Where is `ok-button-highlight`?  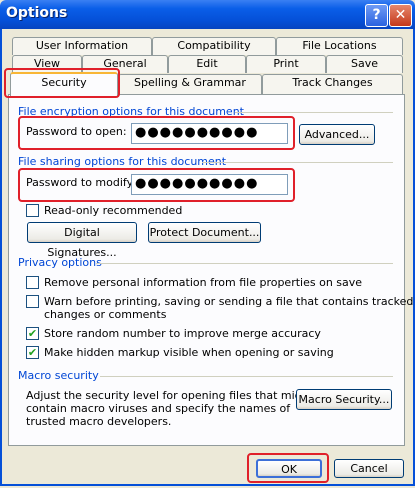
ok-button-highlight is located at coordinates (288, 468).